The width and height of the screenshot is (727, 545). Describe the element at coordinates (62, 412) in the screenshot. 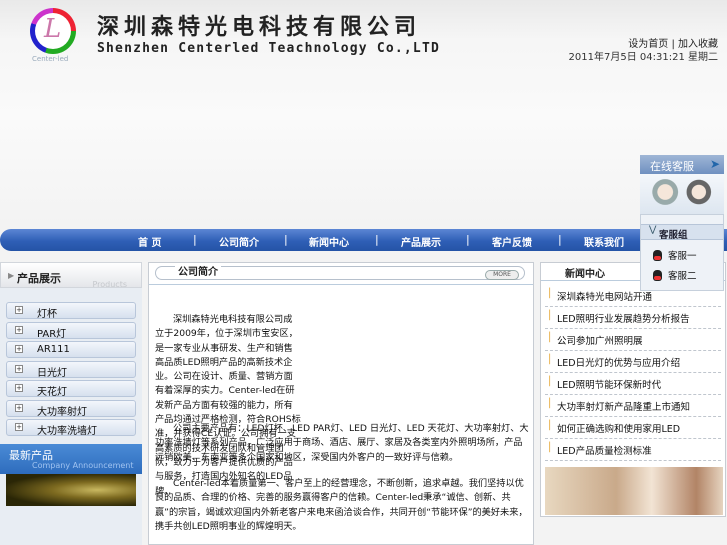

I see `product-category-label: 大功率射灯` at that location.